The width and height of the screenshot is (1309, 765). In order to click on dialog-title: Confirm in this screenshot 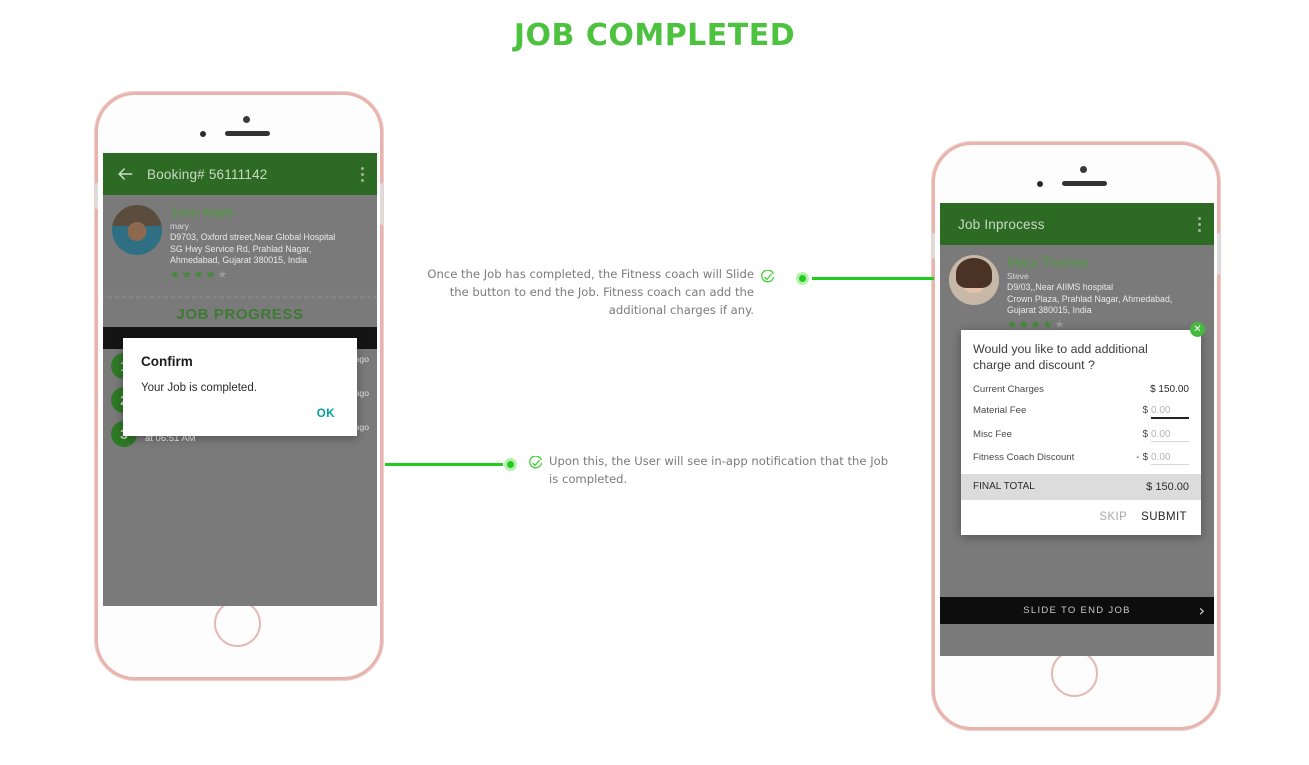, I will do `click(167, 361)`.